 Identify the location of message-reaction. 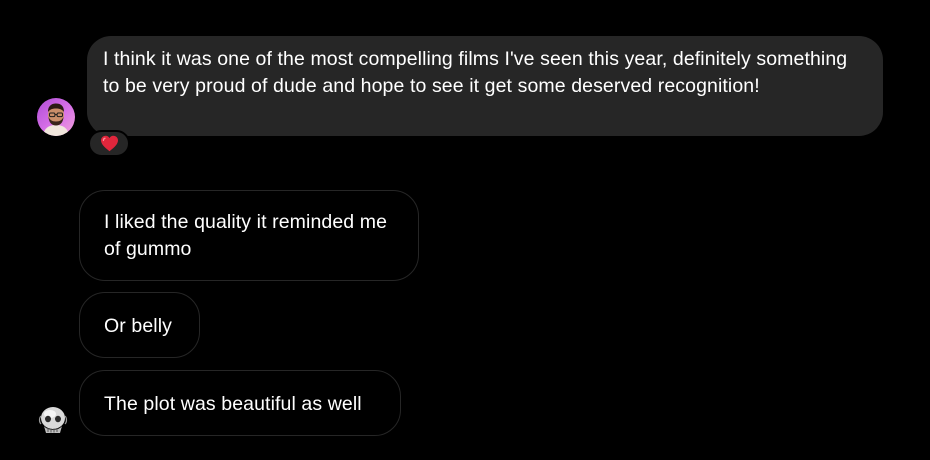
(109, 143).